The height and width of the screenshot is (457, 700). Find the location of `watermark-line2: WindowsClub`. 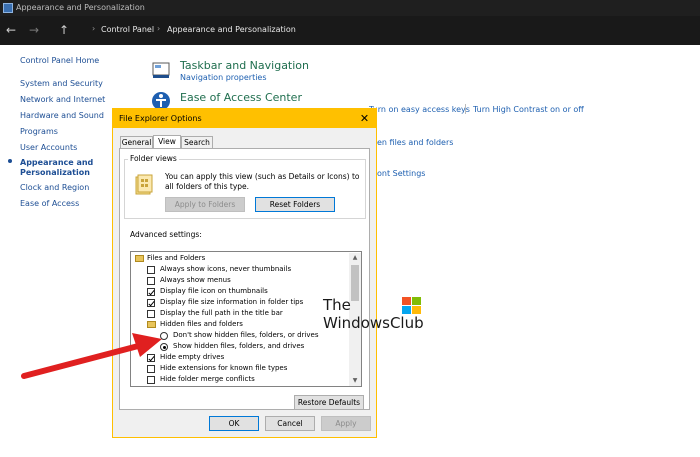

watermark-line2: WindowsClub is located at coordinates (373, 323).